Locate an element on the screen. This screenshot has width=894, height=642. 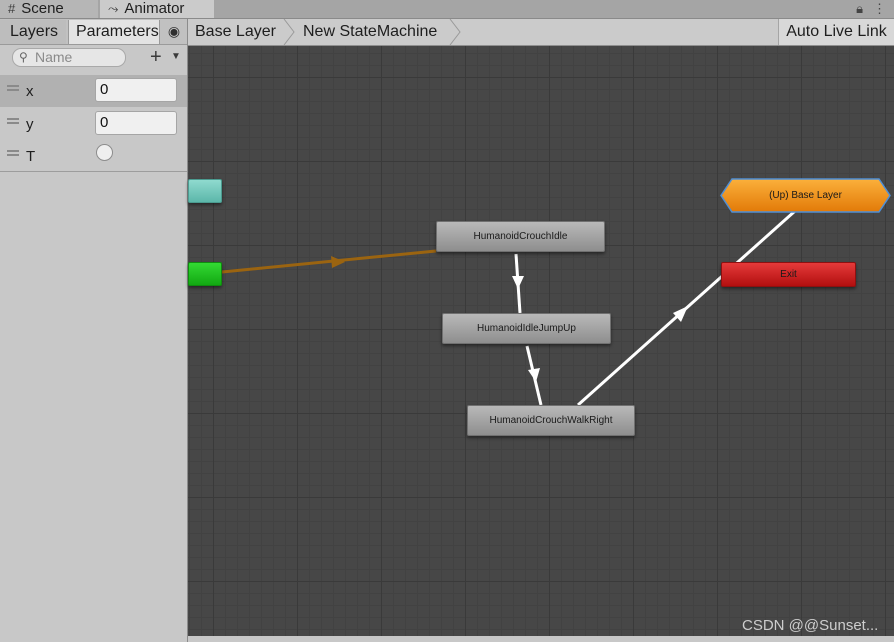
status-bar is located at coordinates (541, 639).